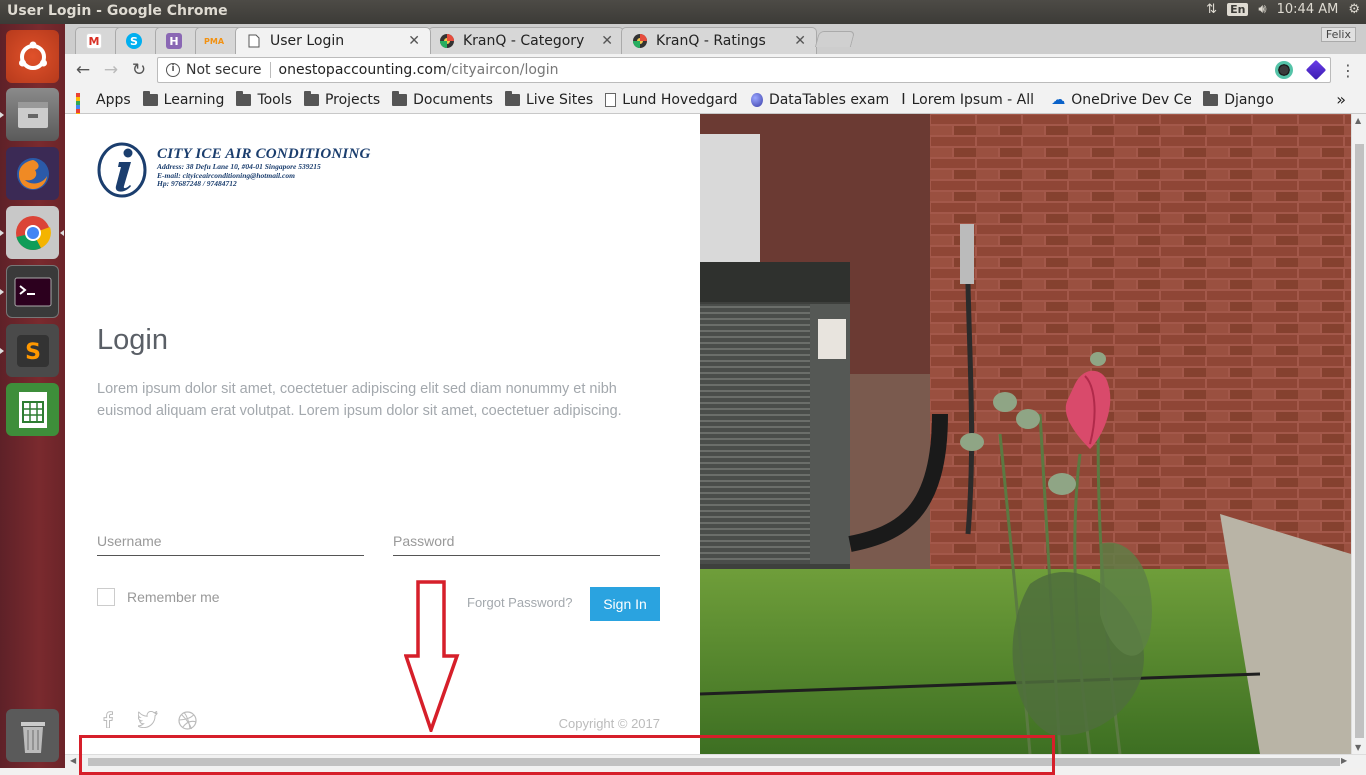 The image size is (1366, 775). What do you see at coordinates (447, 41) in the screenshot?
I see `kranq-icon` at bounding box center [447, 41].